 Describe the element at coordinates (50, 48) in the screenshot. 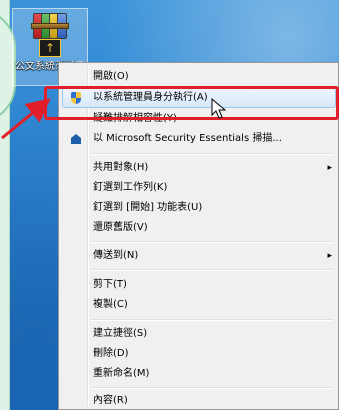

I see `install-arrow-icon: ↑` at that location.